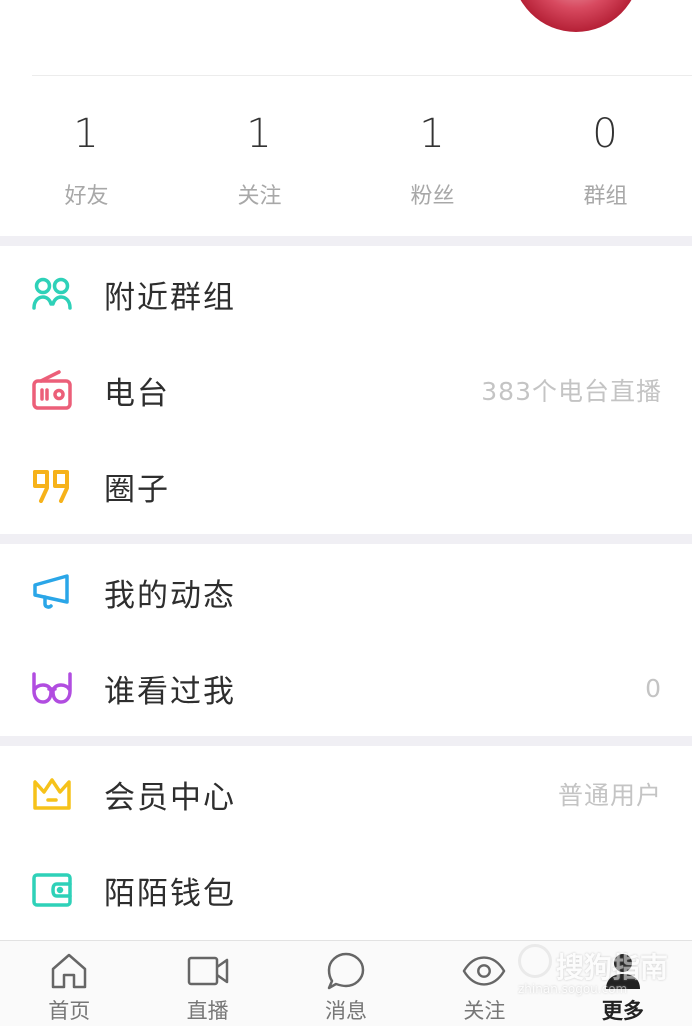 The image size is (692, 1026). What do you see at coordinates (52, 486) in the screenshot?
I see `quote-icon` at bounding box center [52, 486].